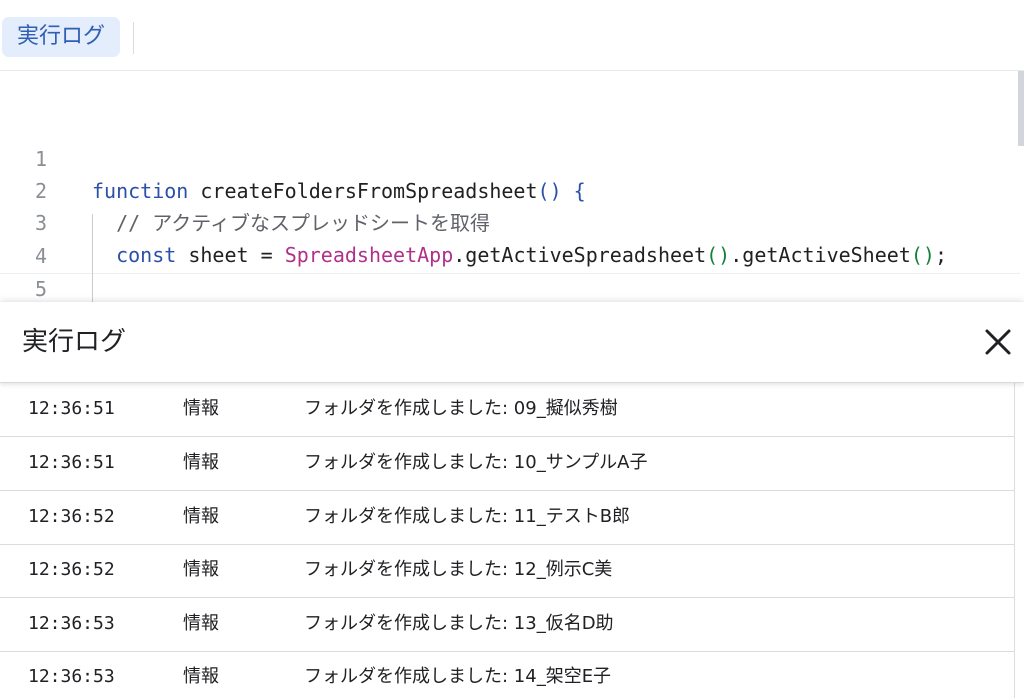 Image resolution: width=1024 pixels, height=698 pixels. Describe the element at coordinates (510, 238) in the screenshot. I see `code-line: 4` at that location.